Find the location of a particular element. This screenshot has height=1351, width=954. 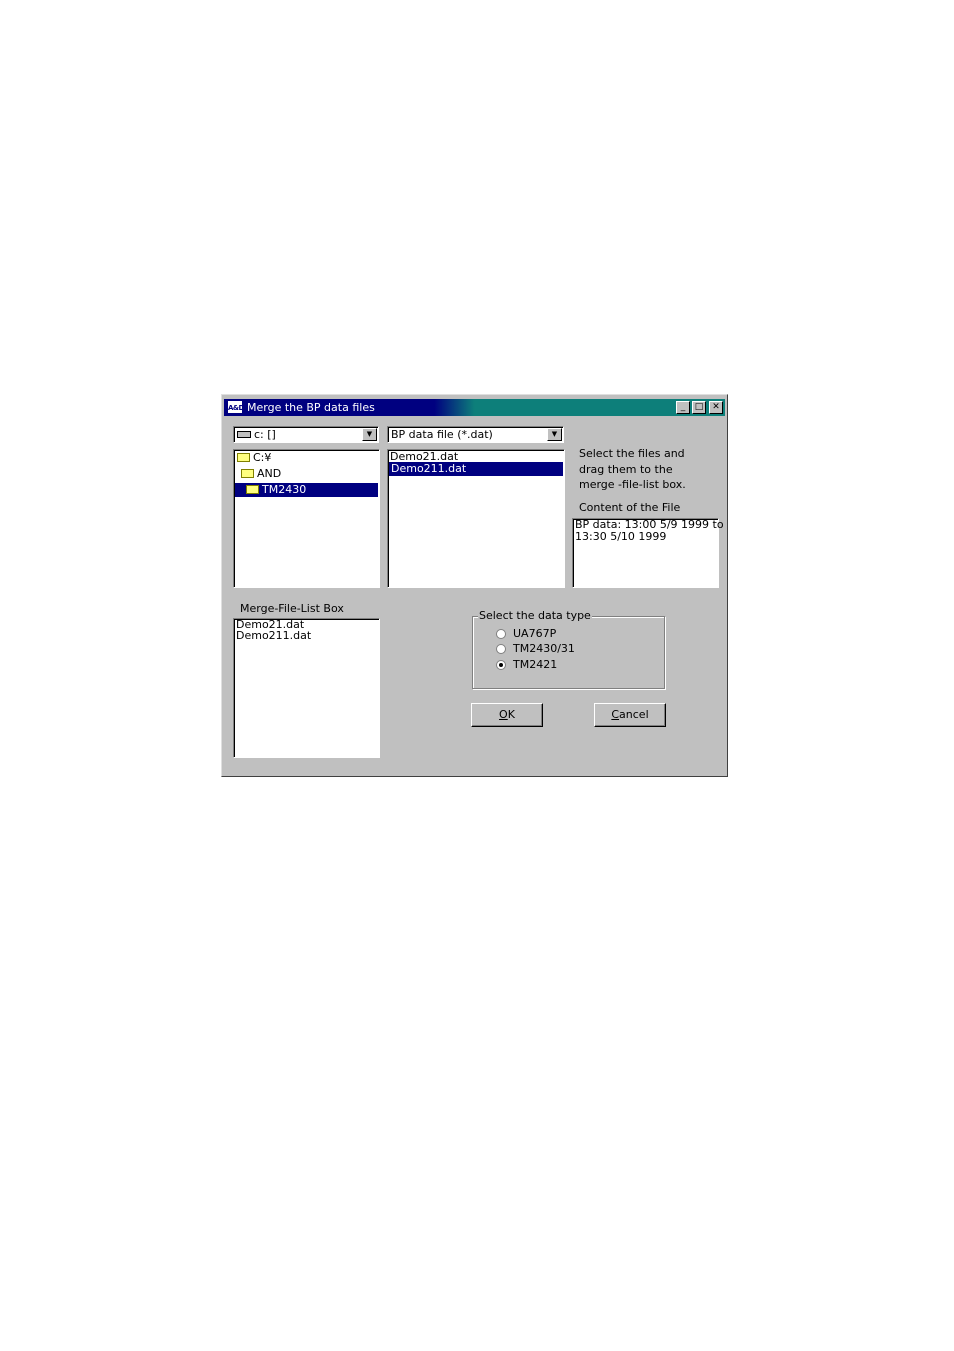

folder-item: AND is located at coordinates (261, 474).